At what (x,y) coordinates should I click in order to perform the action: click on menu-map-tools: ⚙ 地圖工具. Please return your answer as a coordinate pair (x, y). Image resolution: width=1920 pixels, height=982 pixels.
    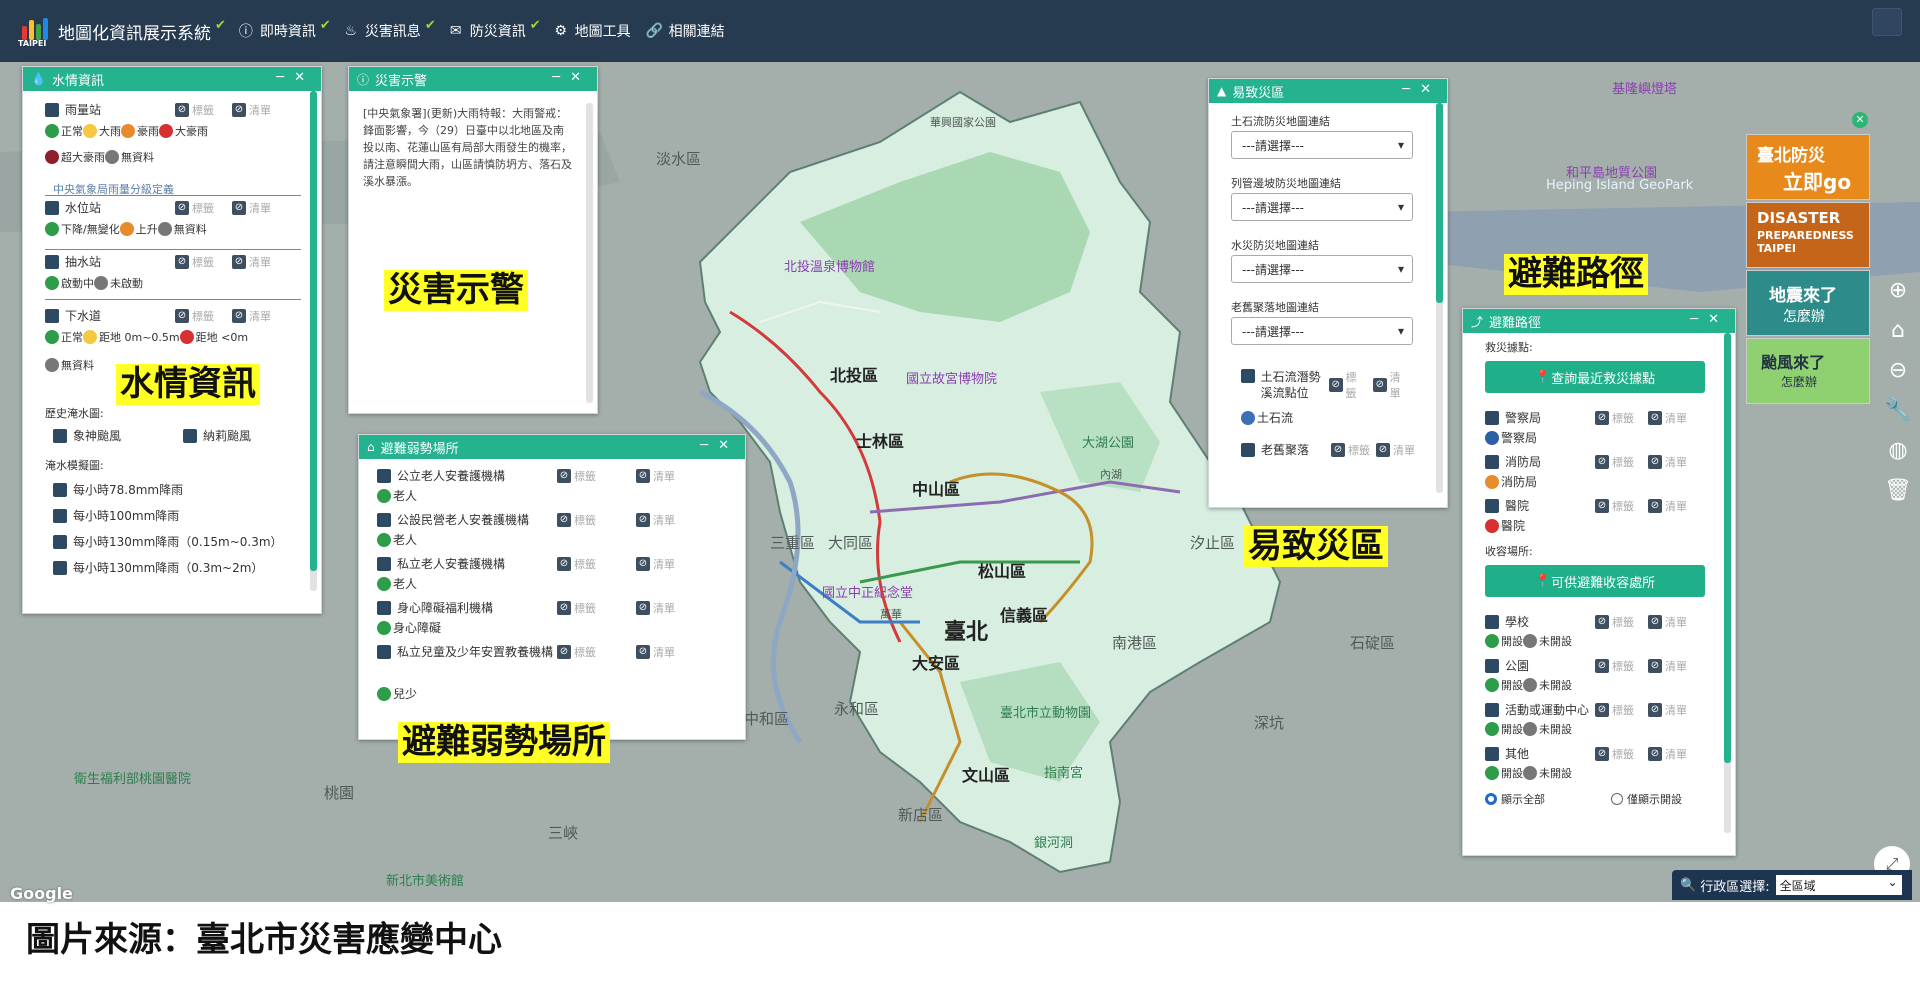
    Looking at the image, I should click on (590, 31).